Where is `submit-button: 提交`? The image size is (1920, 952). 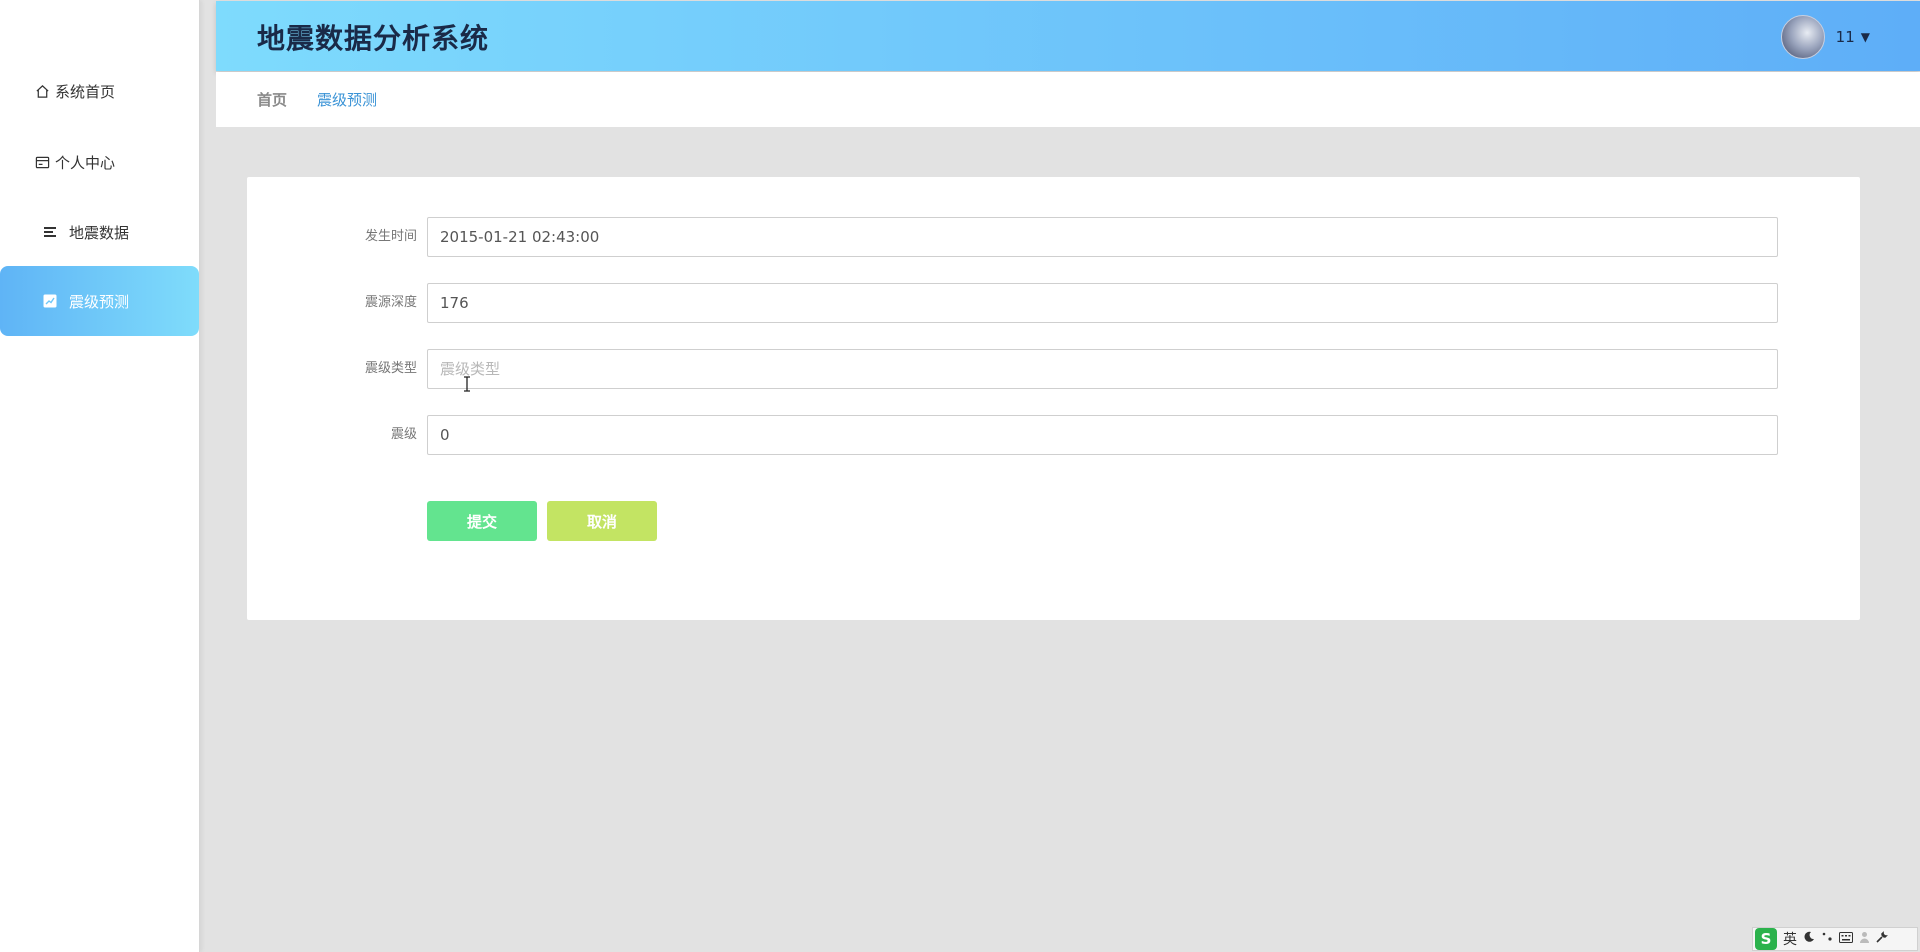
submit-button: 提交 is located at coordinates (482, 521).